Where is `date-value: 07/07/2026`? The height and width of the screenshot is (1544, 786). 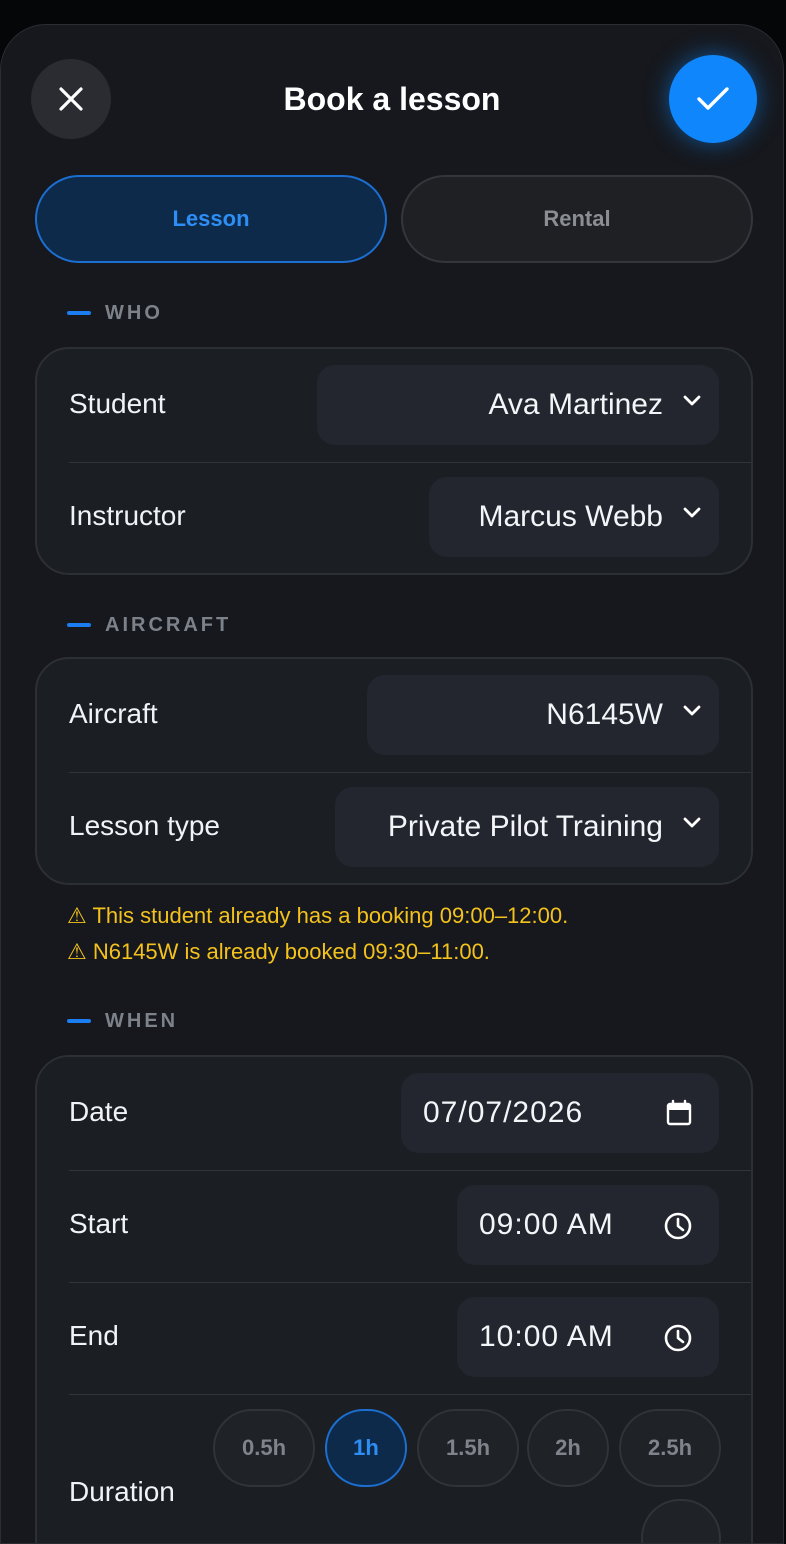 date-value: 07/07/2026 is located at coordinates (503, 1112).